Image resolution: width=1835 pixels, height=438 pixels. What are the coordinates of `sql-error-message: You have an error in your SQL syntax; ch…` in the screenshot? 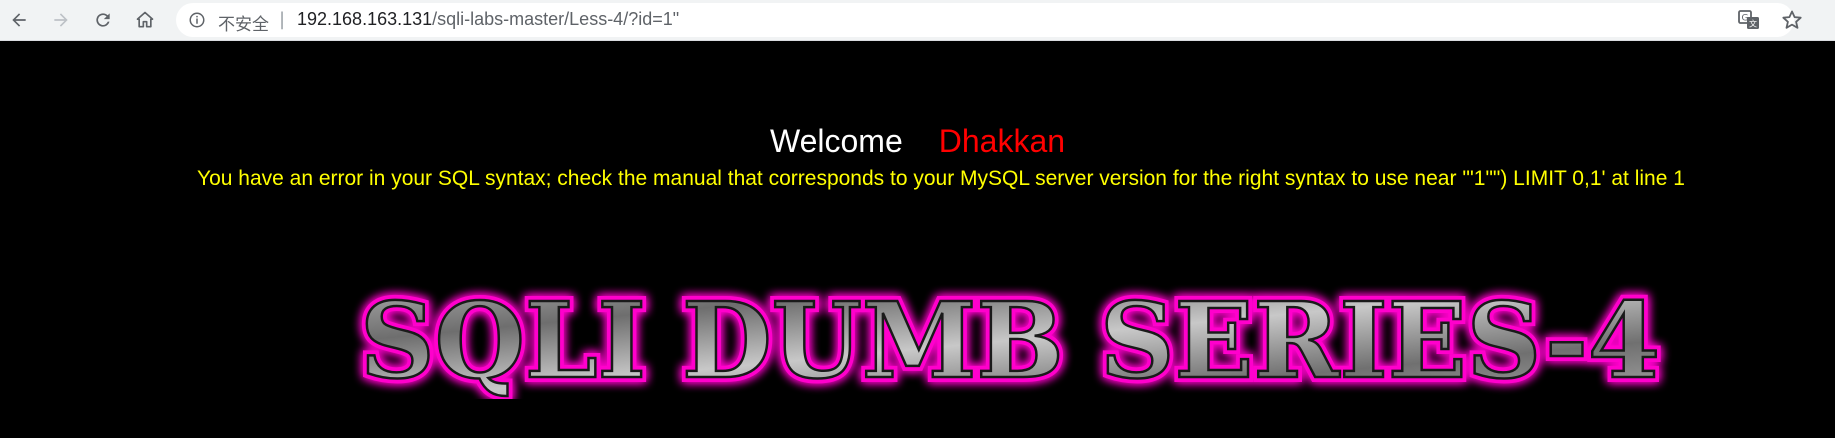 It's located at (941, 178).